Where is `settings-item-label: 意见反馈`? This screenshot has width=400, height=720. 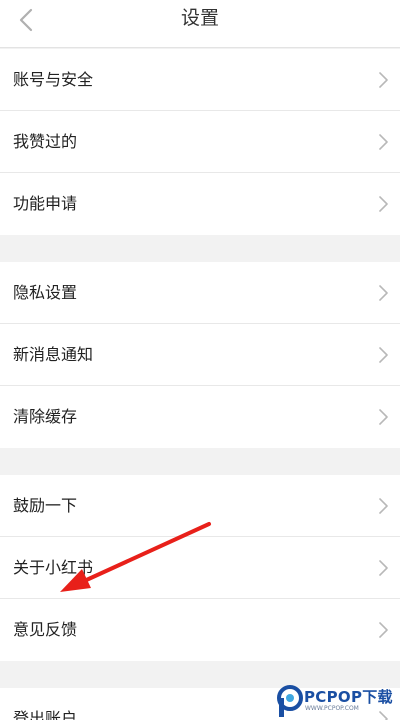 settings-item-label: 意见反馈 is located at coordinates (45, 629).